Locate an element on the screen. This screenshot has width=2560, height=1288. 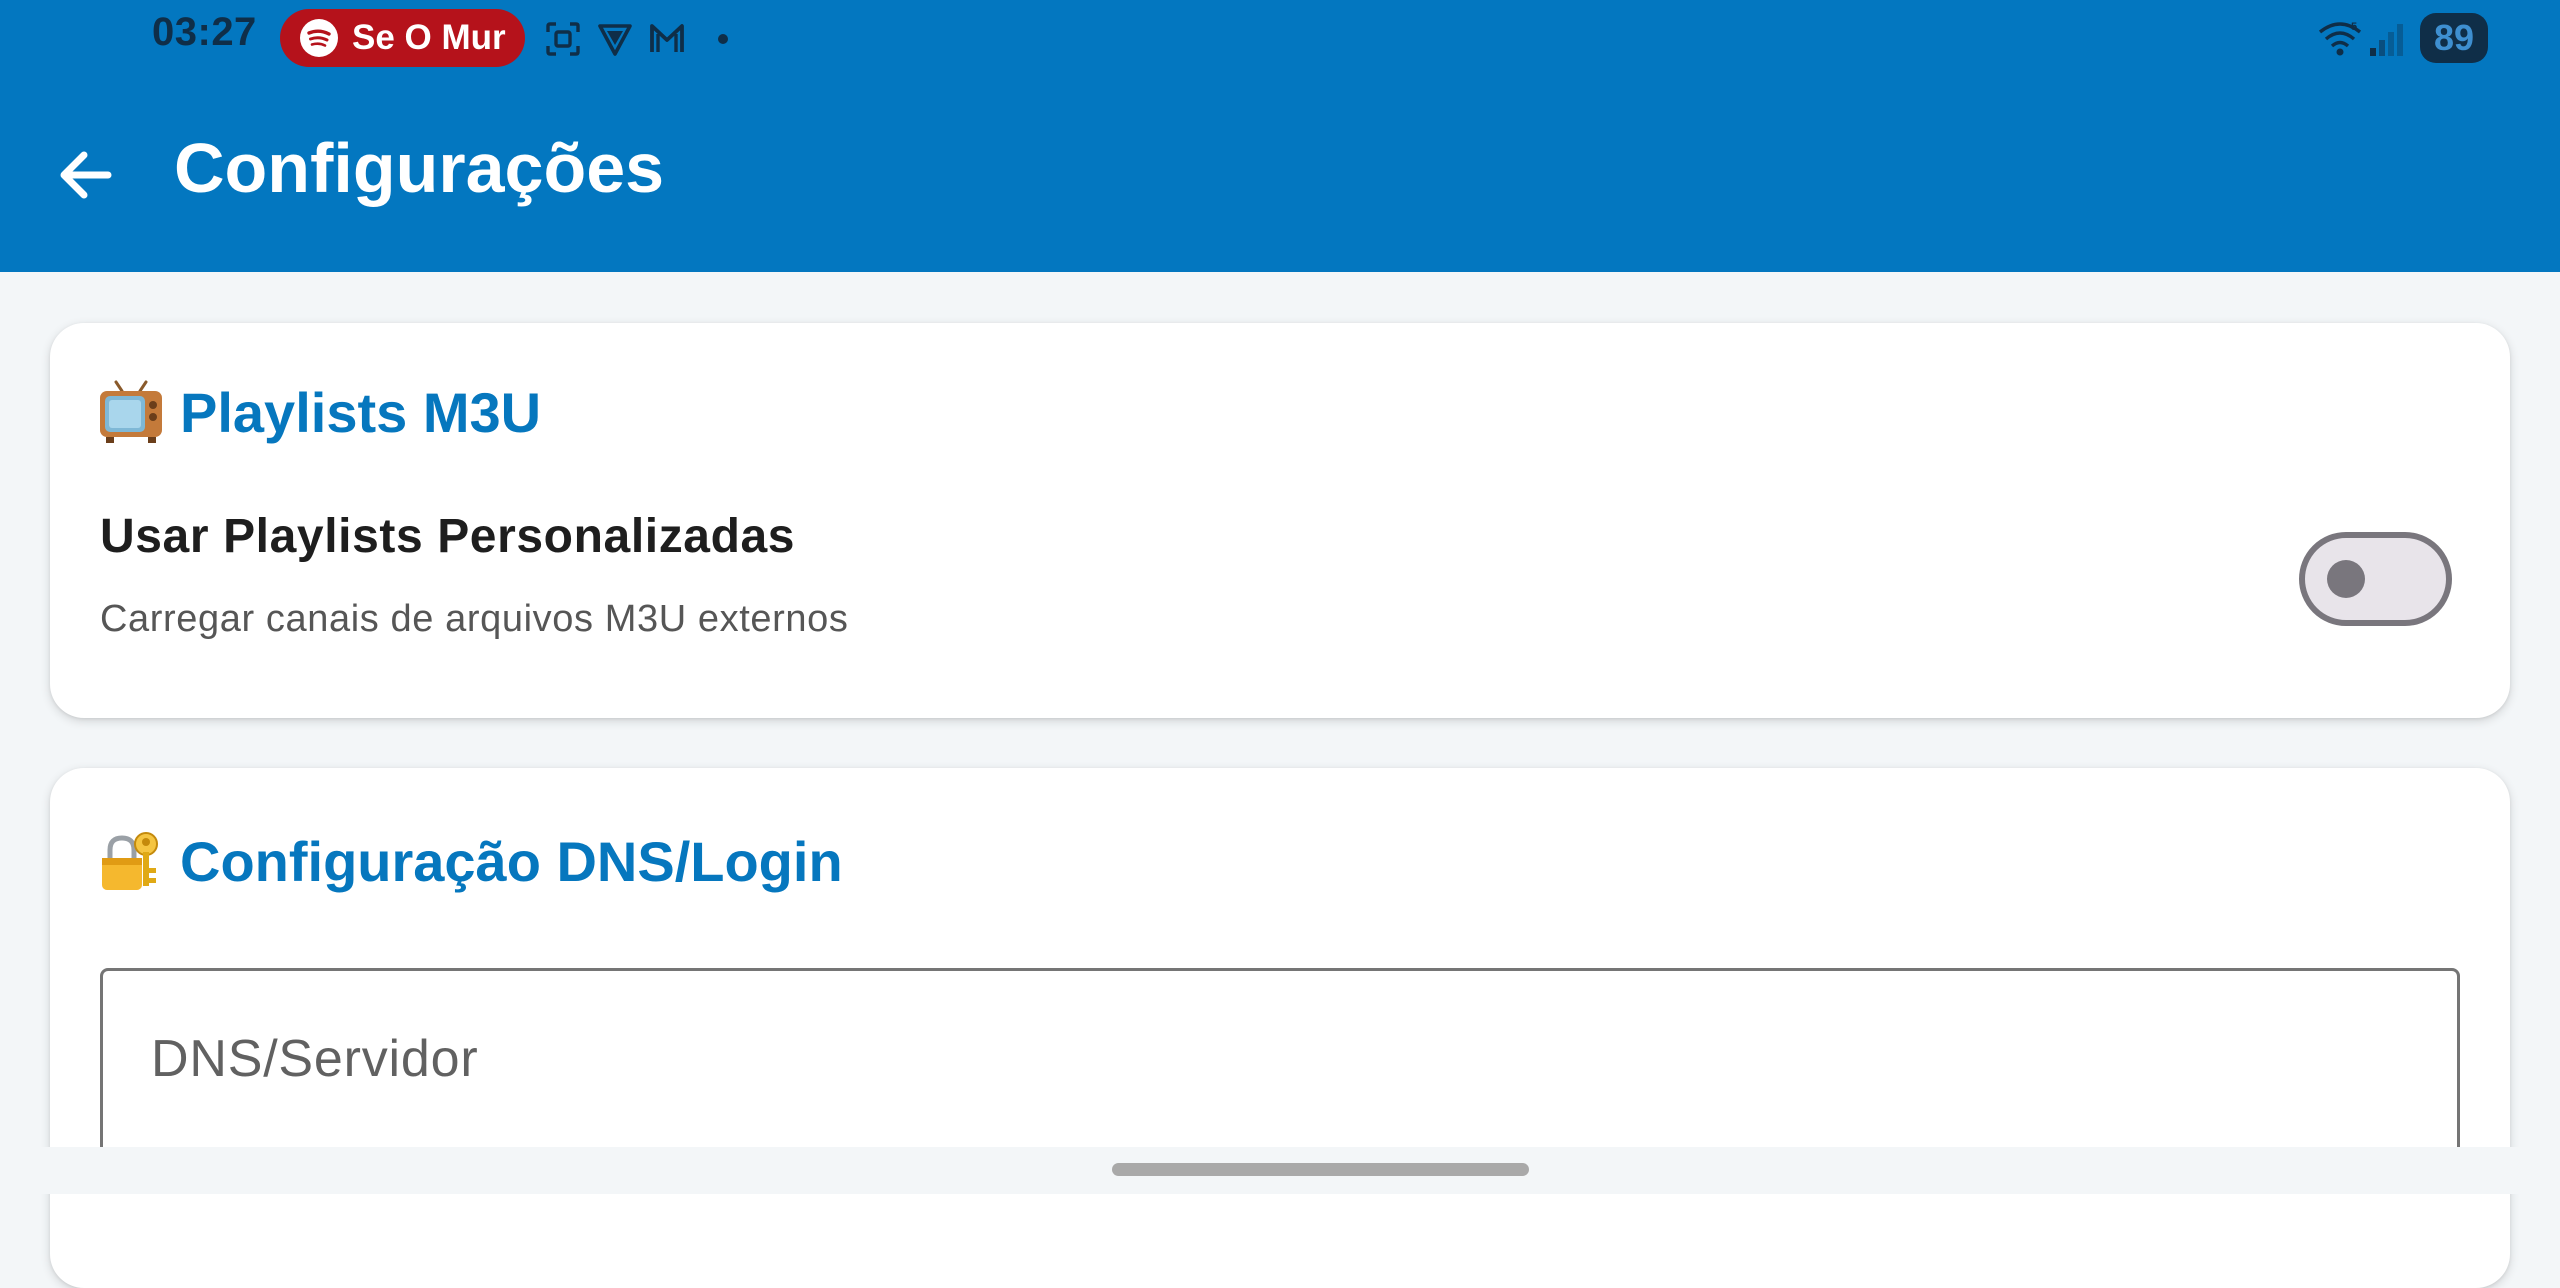
wifi-icon: 5 is located at coordinates (2340, 38).